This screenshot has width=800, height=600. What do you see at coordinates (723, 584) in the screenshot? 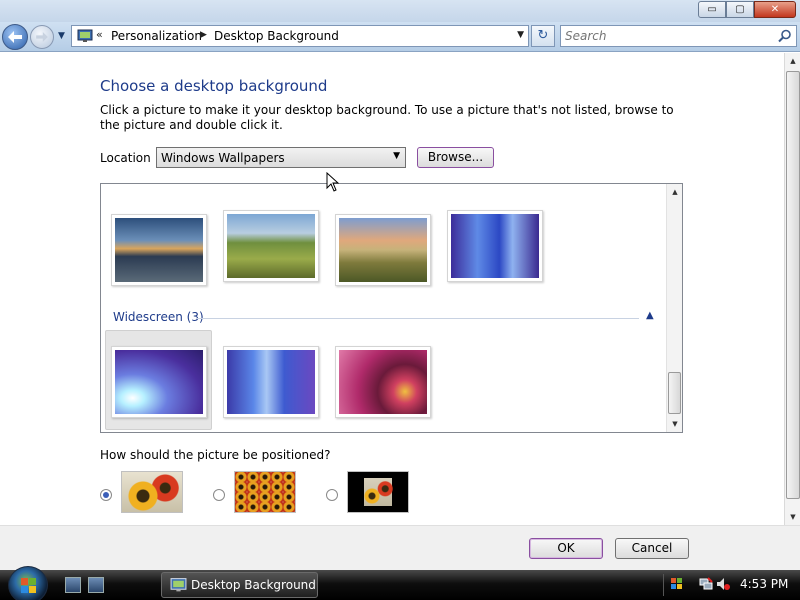
I see `volume-muted-icon` at bounding box center [723, 584].